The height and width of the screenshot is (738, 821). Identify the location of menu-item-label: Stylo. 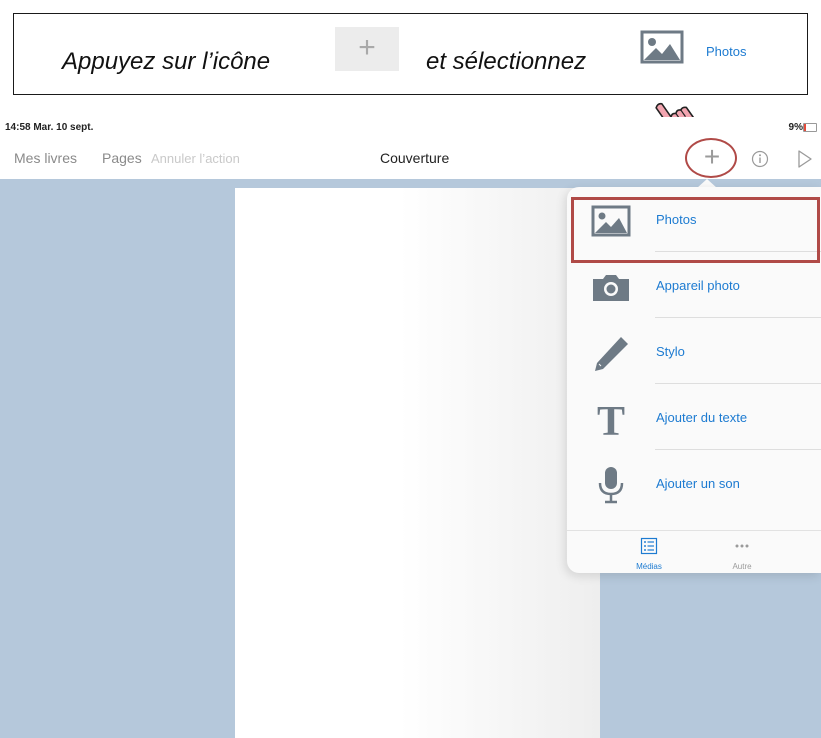
(670, 351).